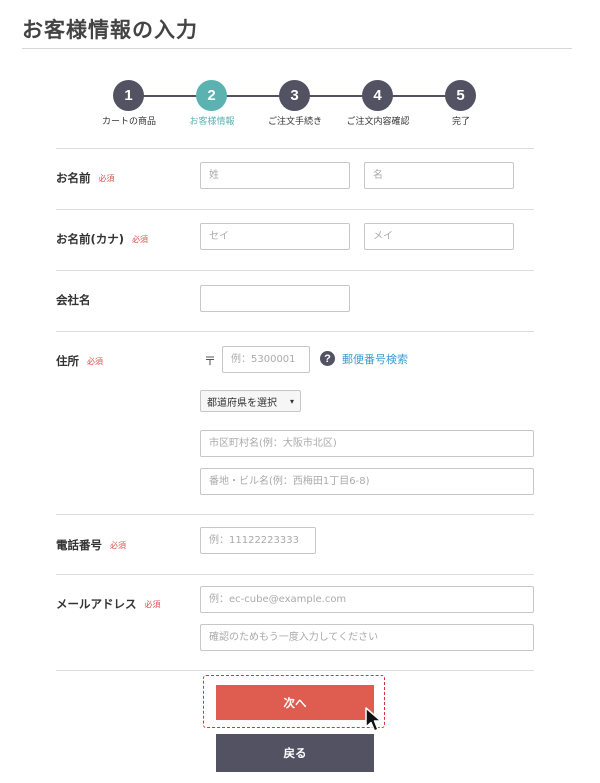  I want to click on question-icon: ?, so click(327, 358).